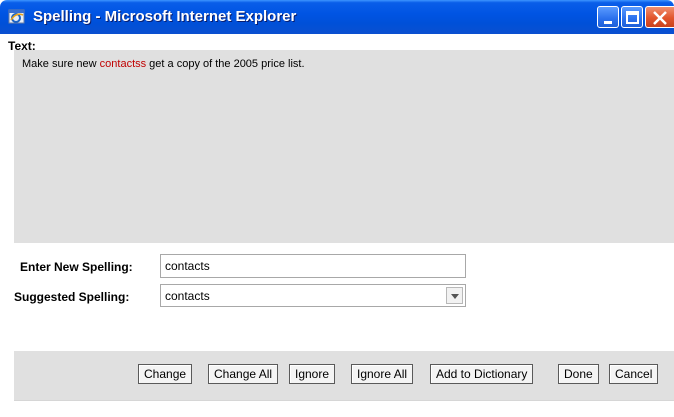 The width and height of the screenshot is (674, 417). Describe the element at coordinates (225, 64) in the screenshot. I see `text-after: get a copy of the 2005 price list.` at that location.